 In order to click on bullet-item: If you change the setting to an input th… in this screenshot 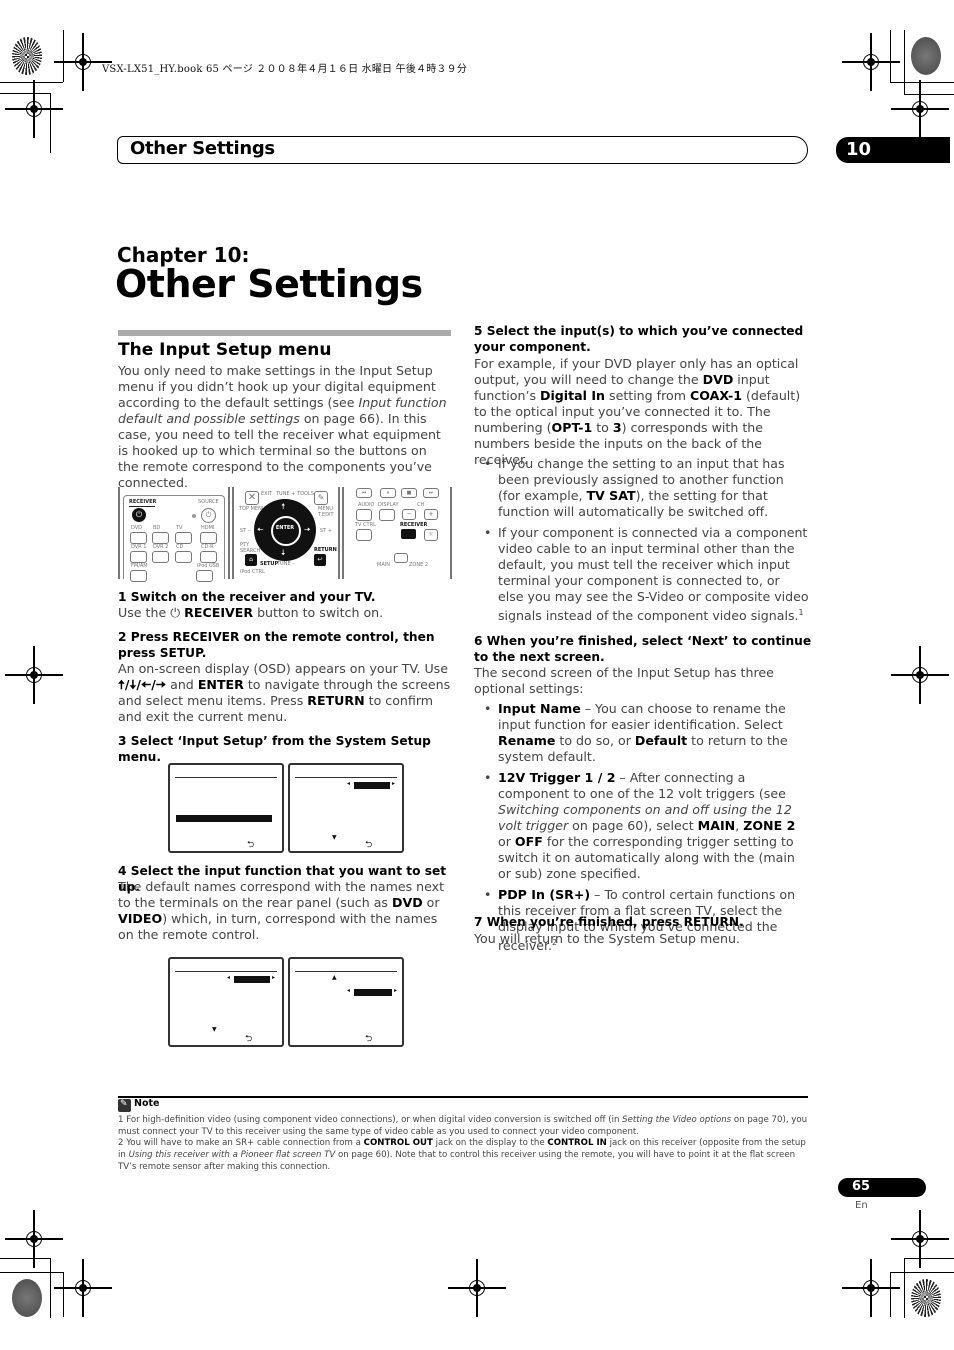, I will do `click(641, 488)`.